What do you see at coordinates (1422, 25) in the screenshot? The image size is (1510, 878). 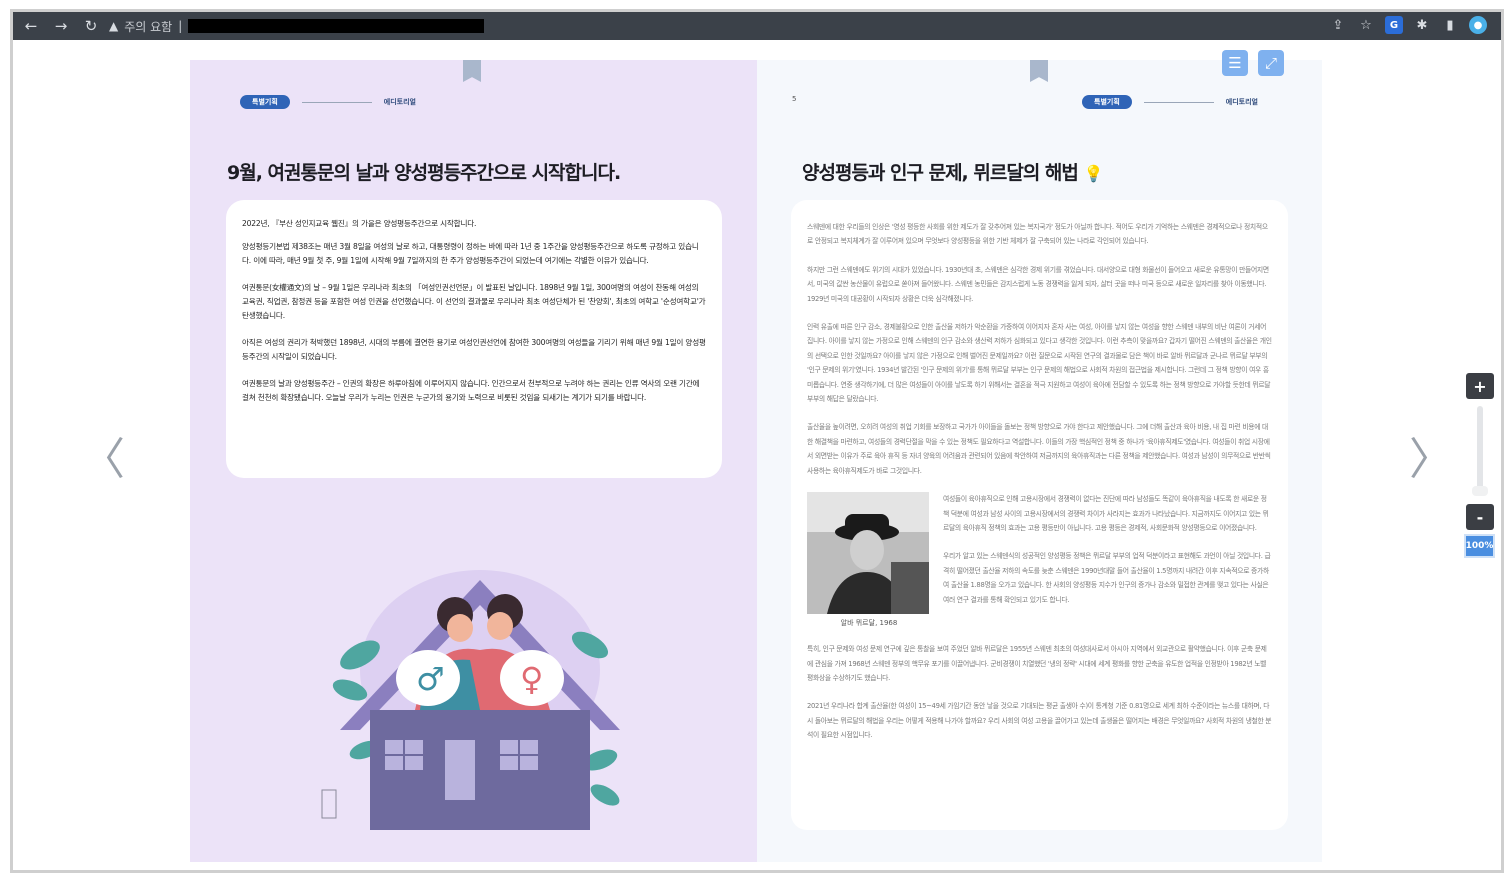 I see `extensions-puzzle-icon: ✱` at bounding box center [1422, 25].